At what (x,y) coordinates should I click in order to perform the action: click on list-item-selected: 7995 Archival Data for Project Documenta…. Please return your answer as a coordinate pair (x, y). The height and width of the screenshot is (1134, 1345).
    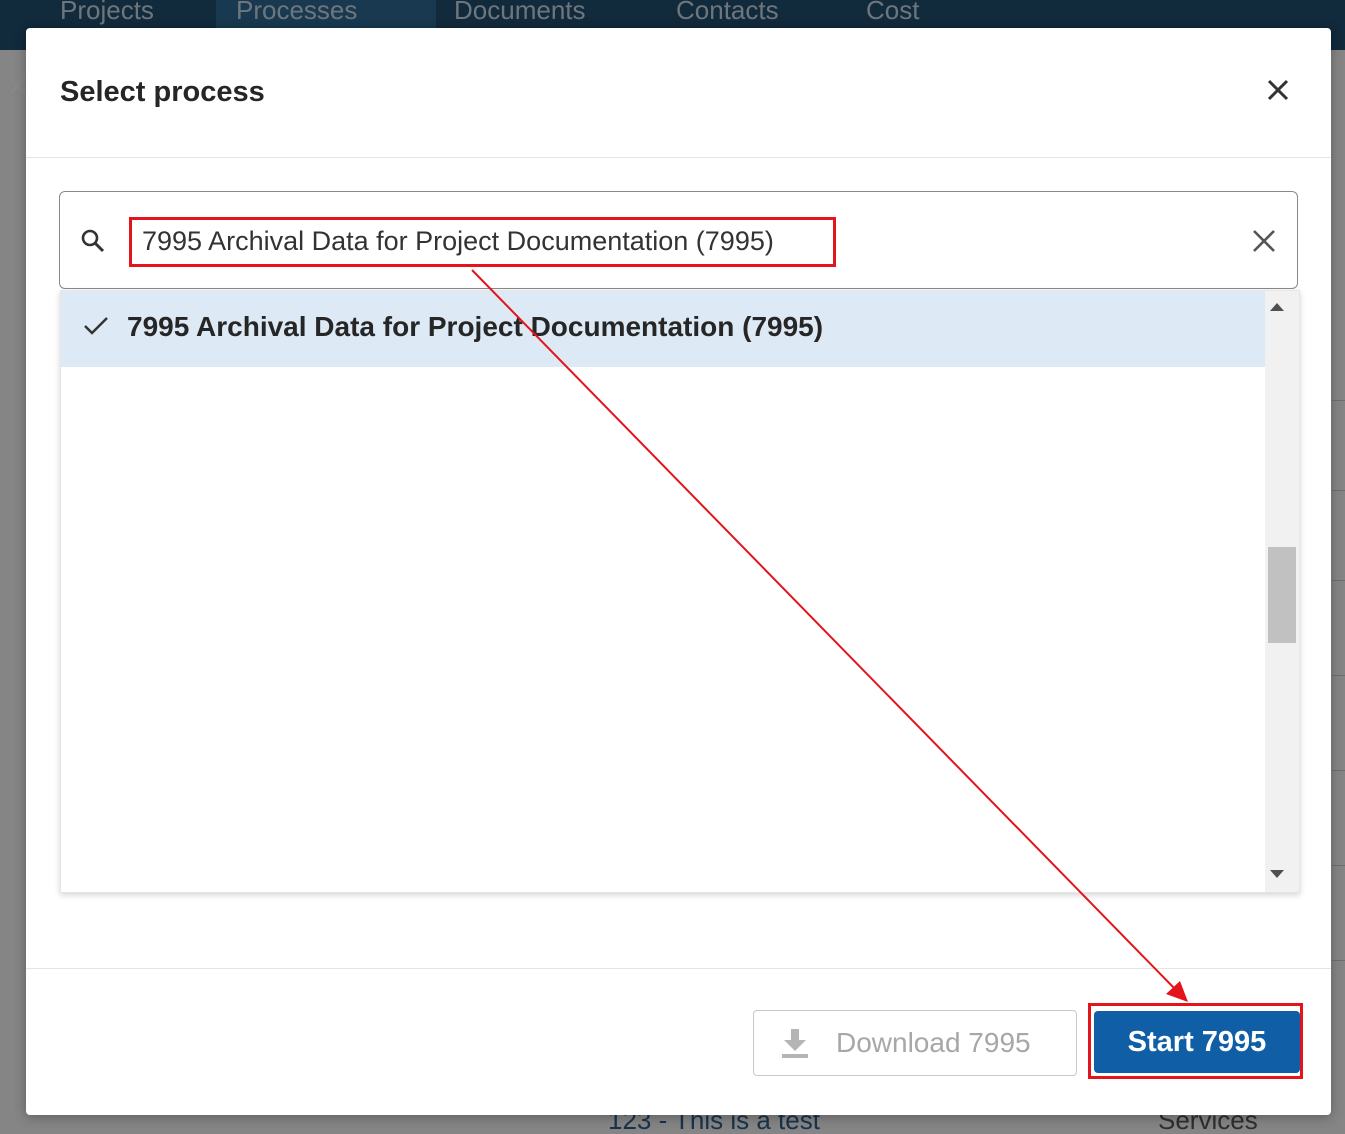
    Looking at the image, I should click on (663, 329).